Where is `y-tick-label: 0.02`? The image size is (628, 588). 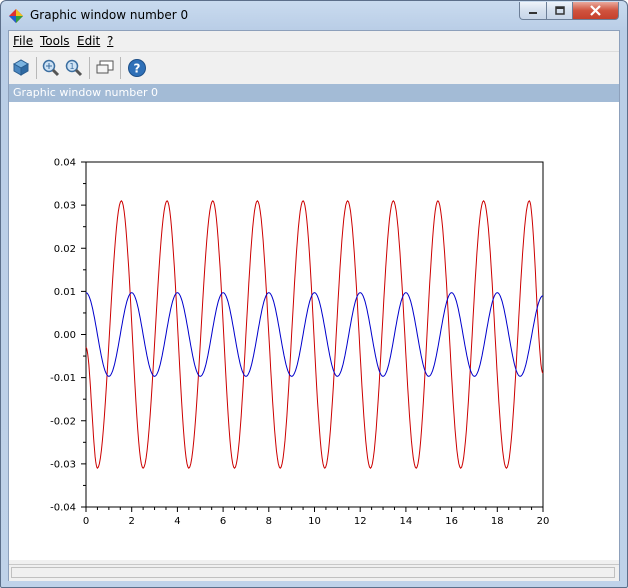
y-tick-label: 0.02 is located at coordinates (65, 249).